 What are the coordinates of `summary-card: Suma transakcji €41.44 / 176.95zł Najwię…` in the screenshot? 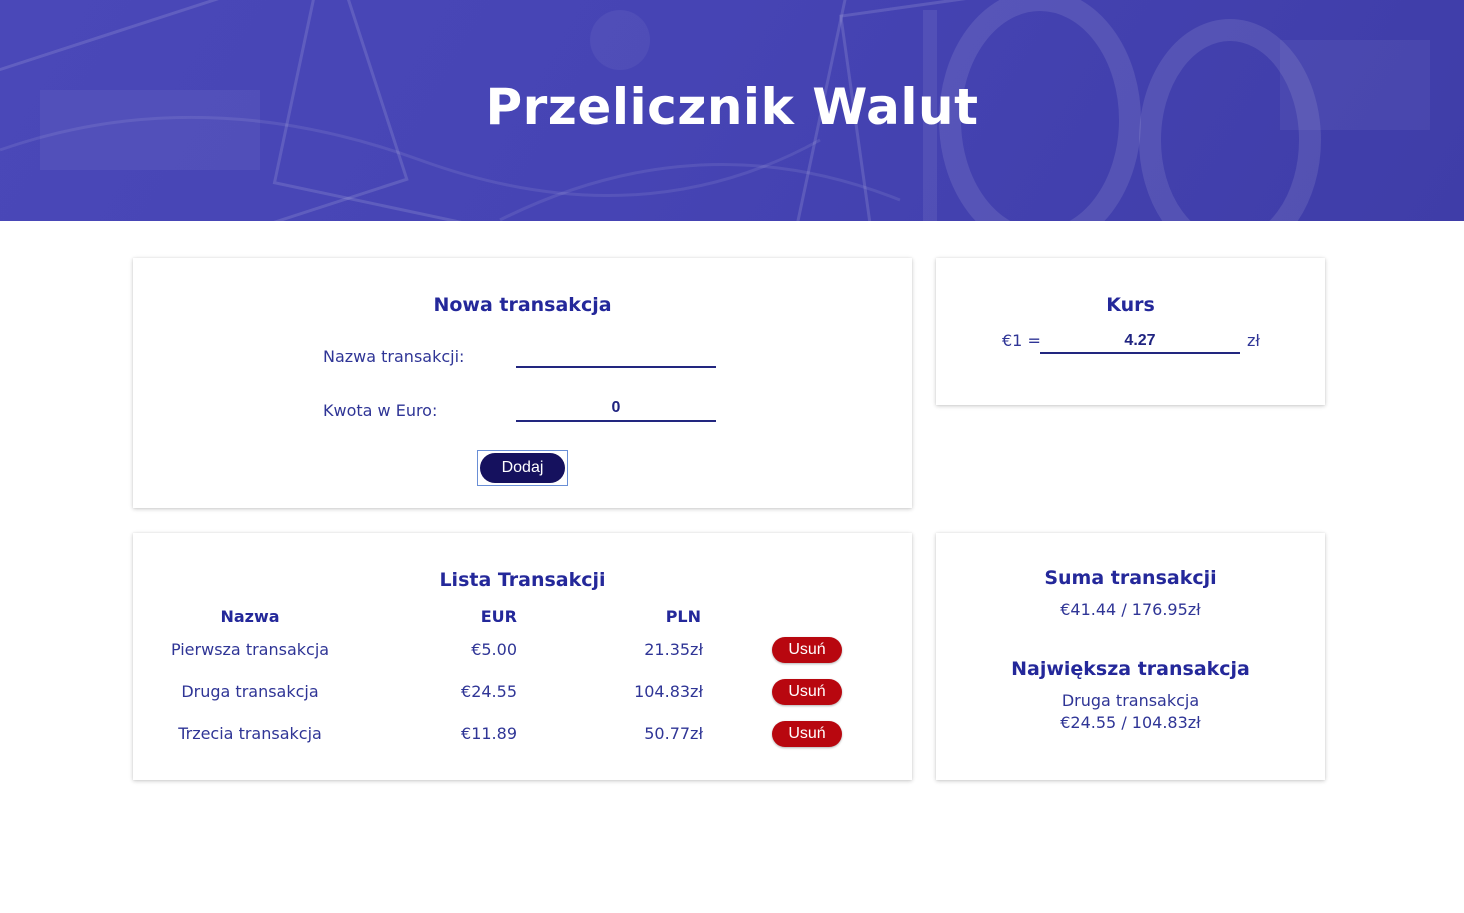 It's located at (1130, 656).